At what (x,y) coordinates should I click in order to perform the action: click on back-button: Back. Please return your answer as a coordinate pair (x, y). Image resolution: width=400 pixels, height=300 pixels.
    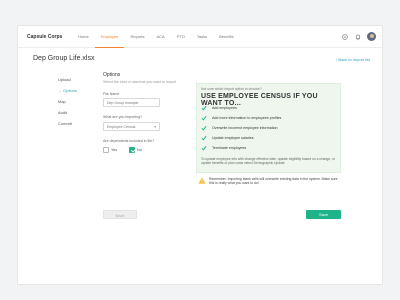
    Looking at the image, I should click on (120, 214).